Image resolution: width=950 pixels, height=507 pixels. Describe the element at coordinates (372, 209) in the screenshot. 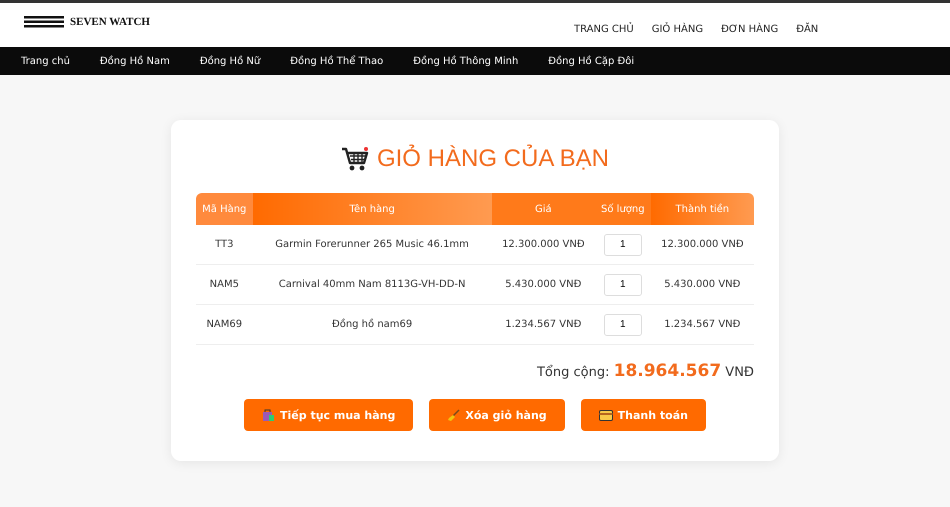

I see `column-header: Tên hàng` at that location.